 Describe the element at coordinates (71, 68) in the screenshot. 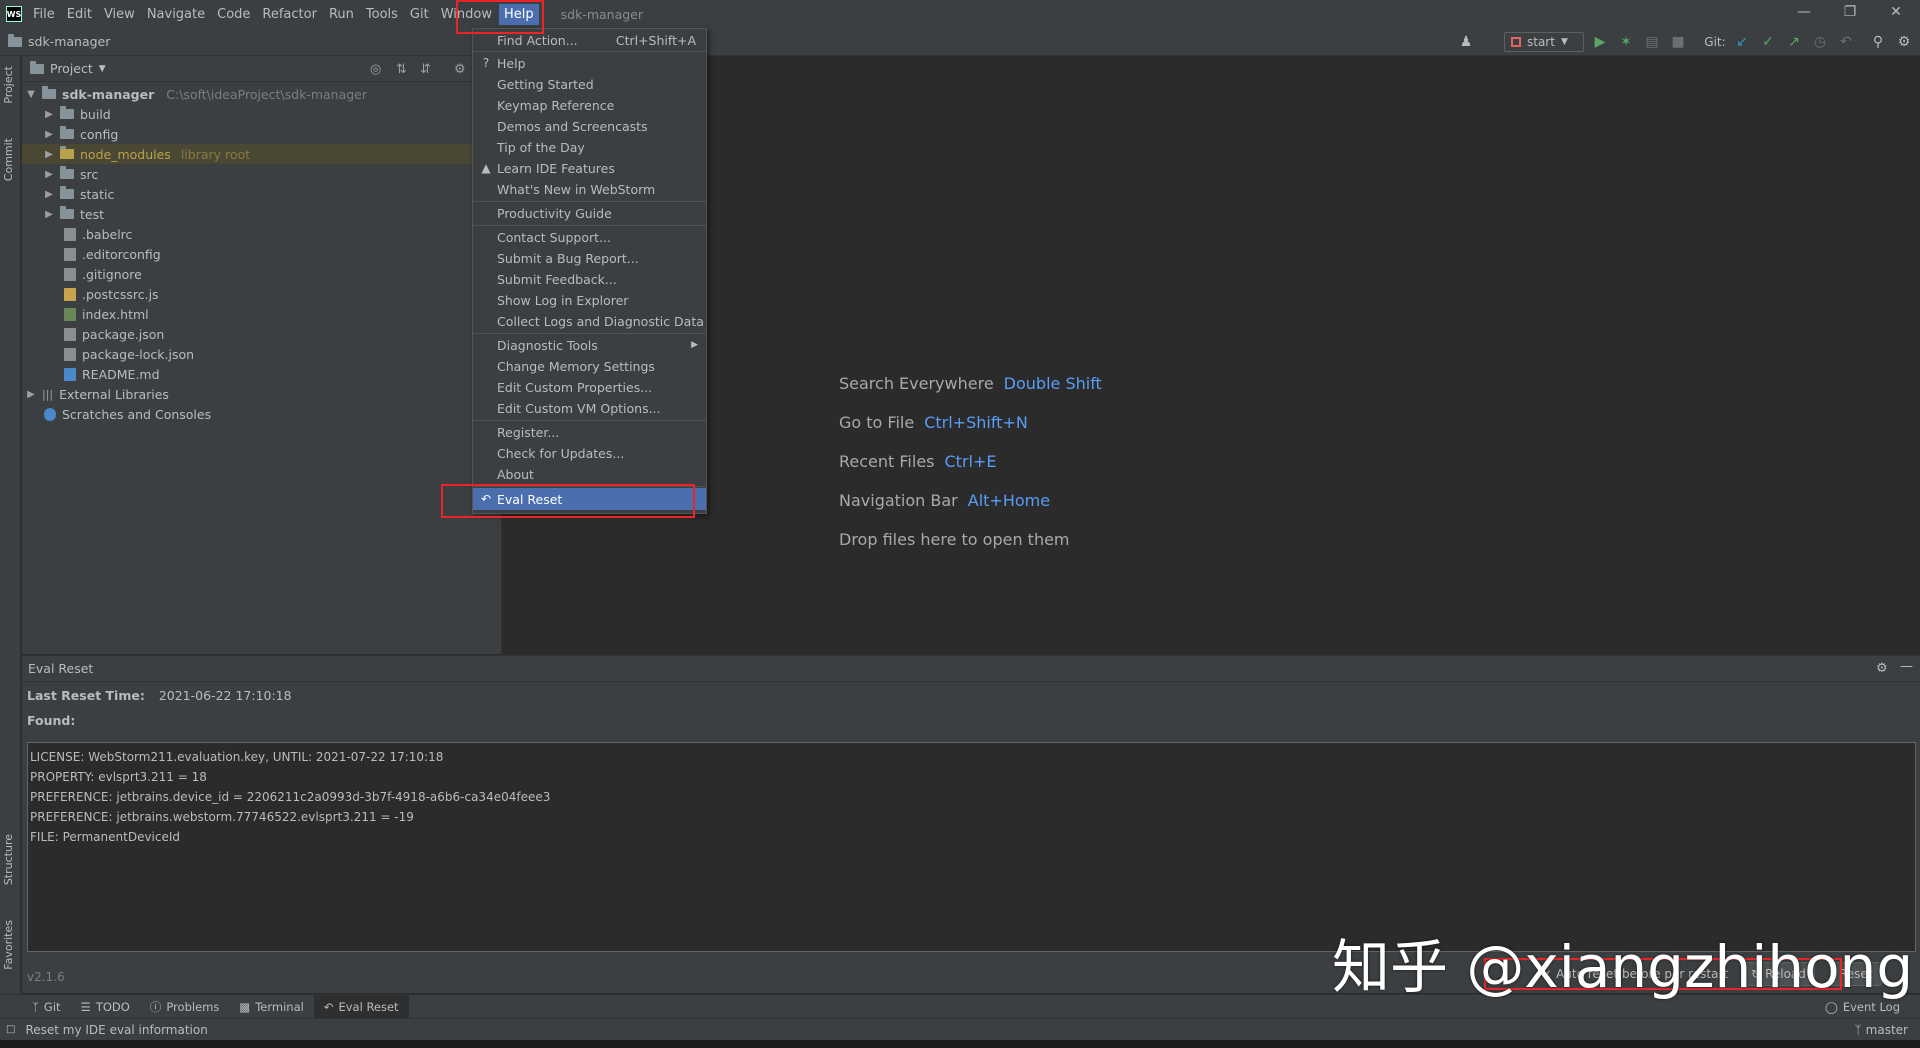

I see `project-view-select: Project` at that location.